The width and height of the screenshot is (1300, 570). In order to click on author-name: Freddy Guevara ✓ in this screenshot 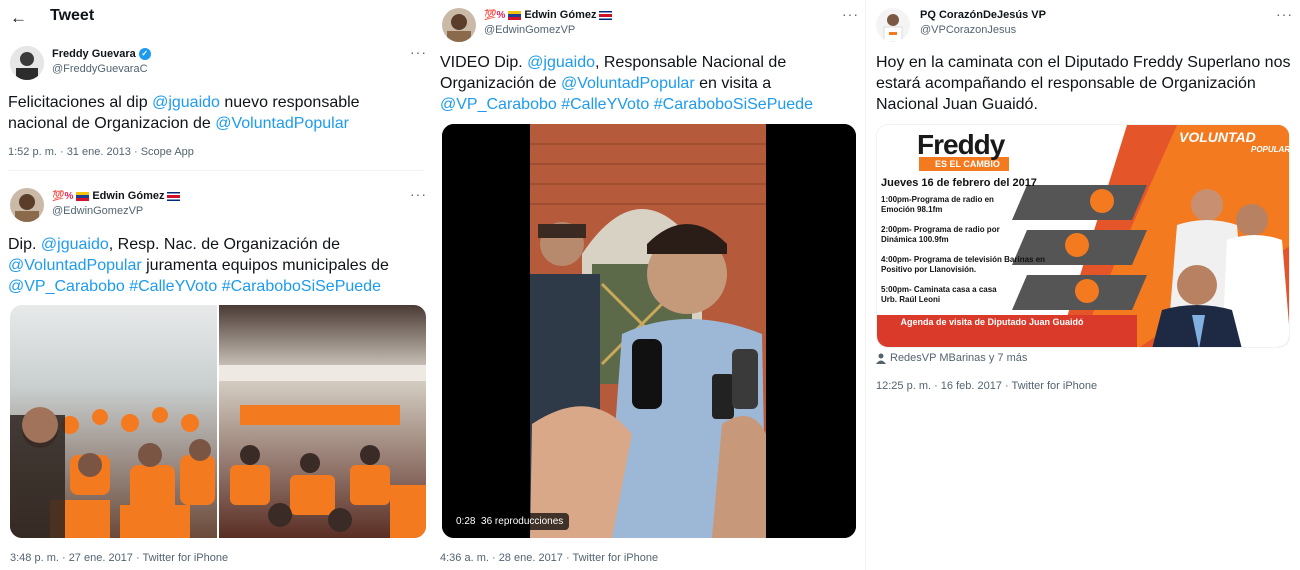, I will do `click(101, 54)`.